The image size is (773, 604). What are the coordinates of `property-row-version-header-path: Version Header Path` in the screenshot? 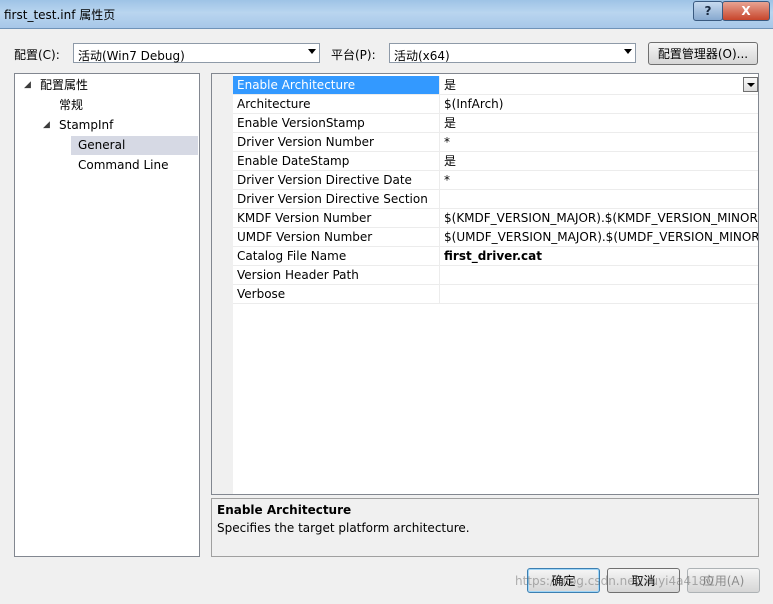 It's located at (495, 275).